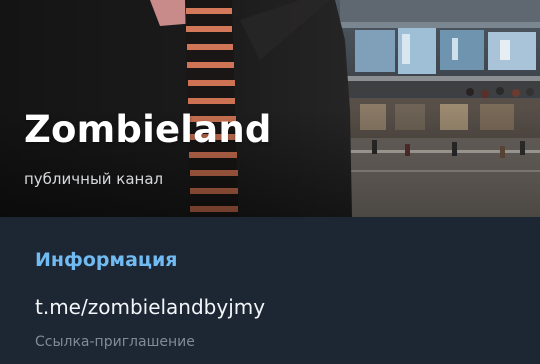  Describe the element at coordinates (150, 307) in the screenshot. I see `invite-link: t.me/zombielandbyjmy` at that location.